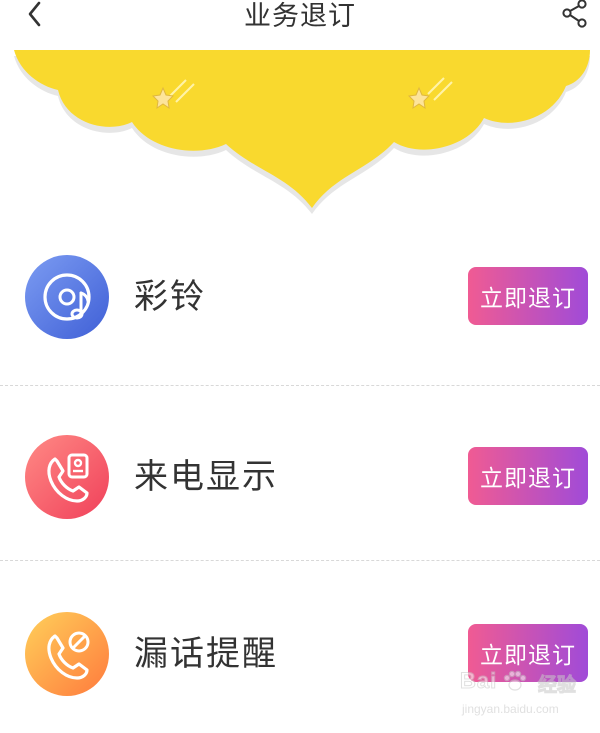 Image resolution: width=600 pixels, height=733 pixels. What do you see at coordinates (574, 15) in the screenshot?
I see `share-icon` at bounding box center [574, 15].